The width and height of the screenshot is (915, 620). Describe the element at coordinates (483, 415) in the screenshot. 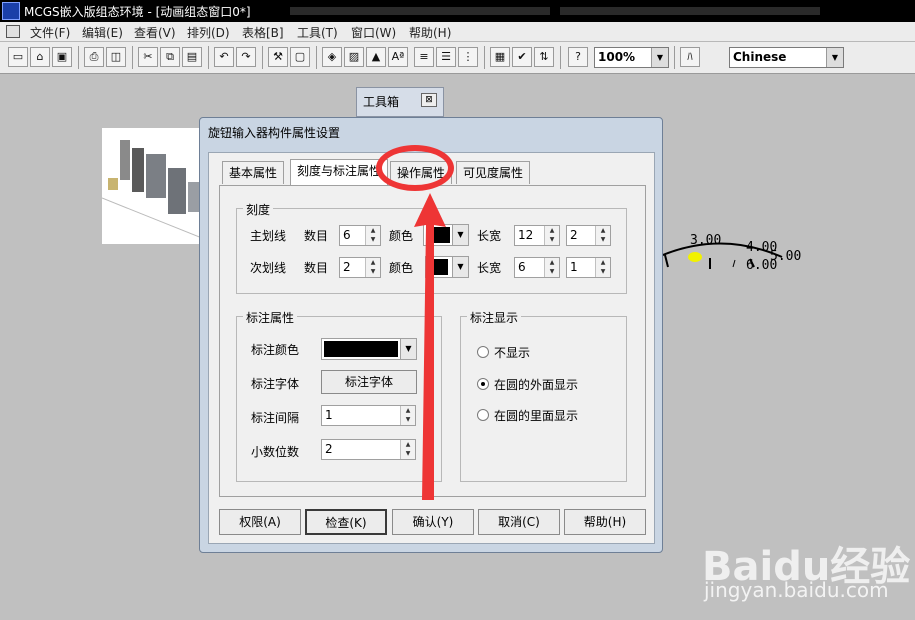

I see `radio-inside-circle` at that location.